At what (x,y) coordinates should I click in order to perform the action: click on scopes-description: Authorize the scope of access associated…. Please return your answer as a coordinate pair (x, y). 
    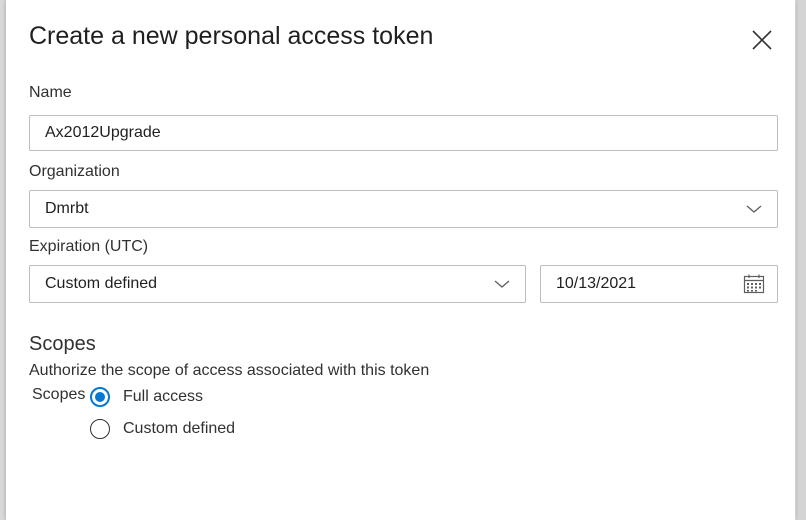
    Looking at the image, I should click on (229, 370).